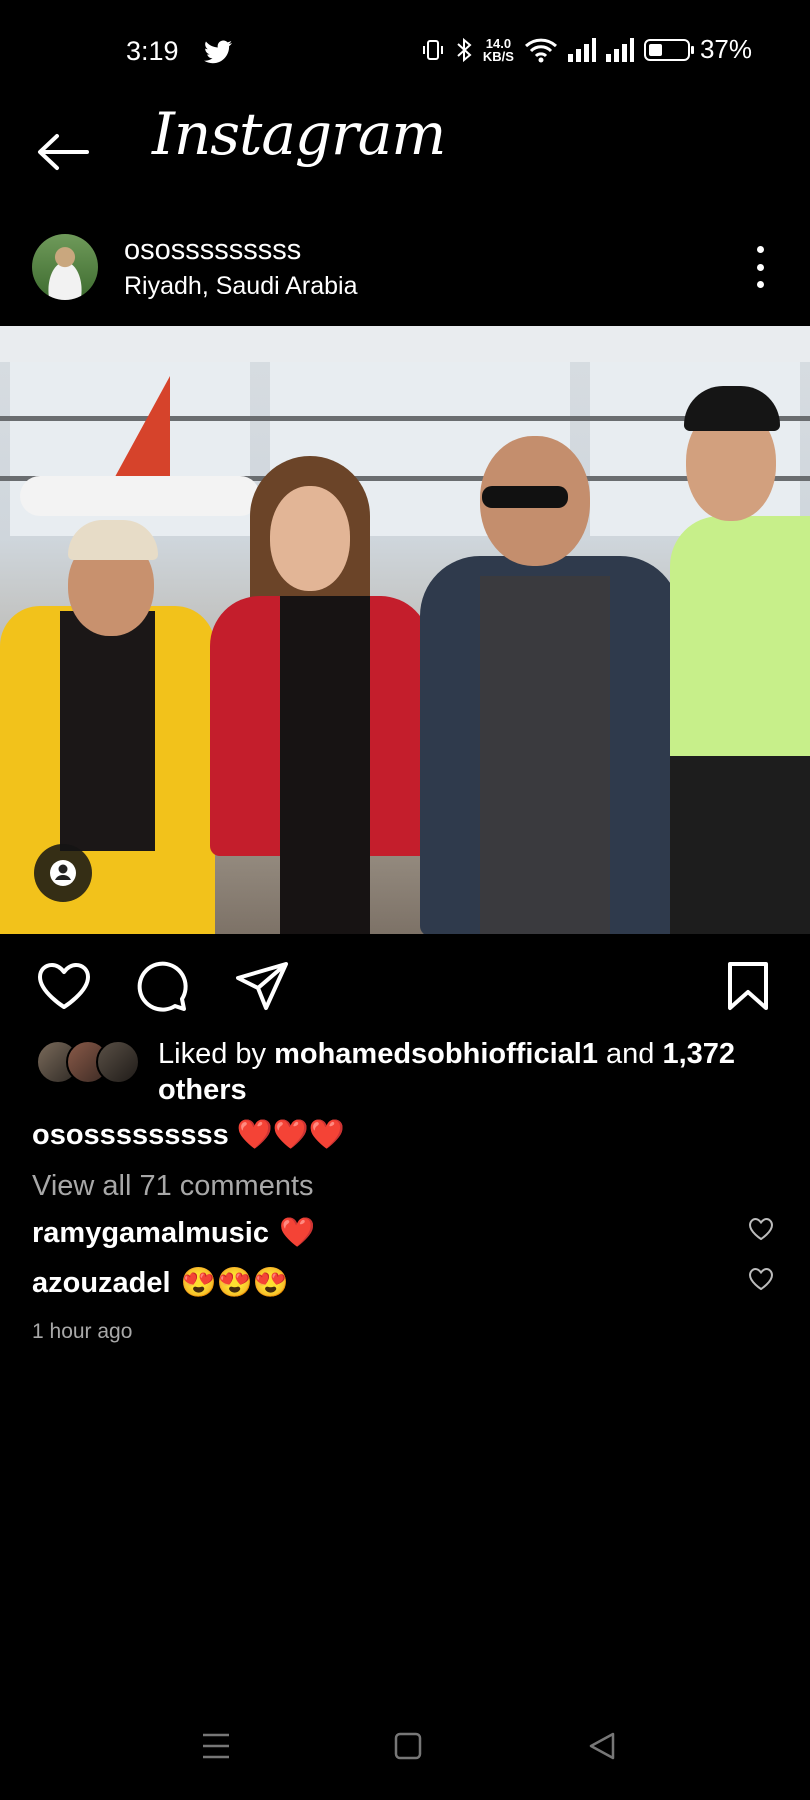 This screenshot has height=1800, width=810. I want to click on share-button, so click(262, 986).